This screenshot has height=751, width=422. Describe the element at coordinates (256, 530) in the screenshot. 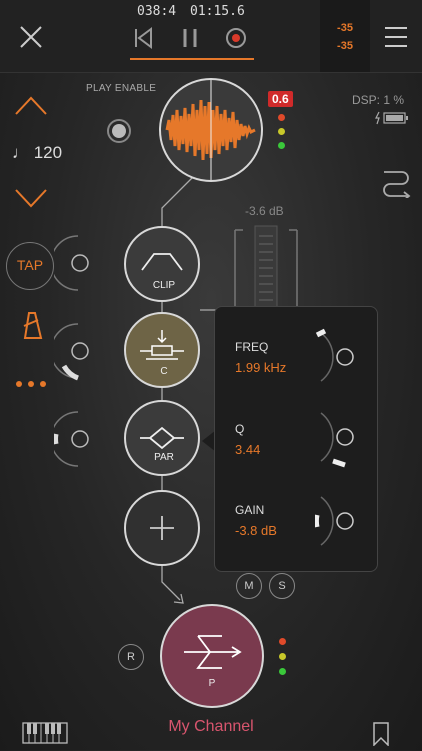

I see `param-gain-value: -3.8 dB` at that location.